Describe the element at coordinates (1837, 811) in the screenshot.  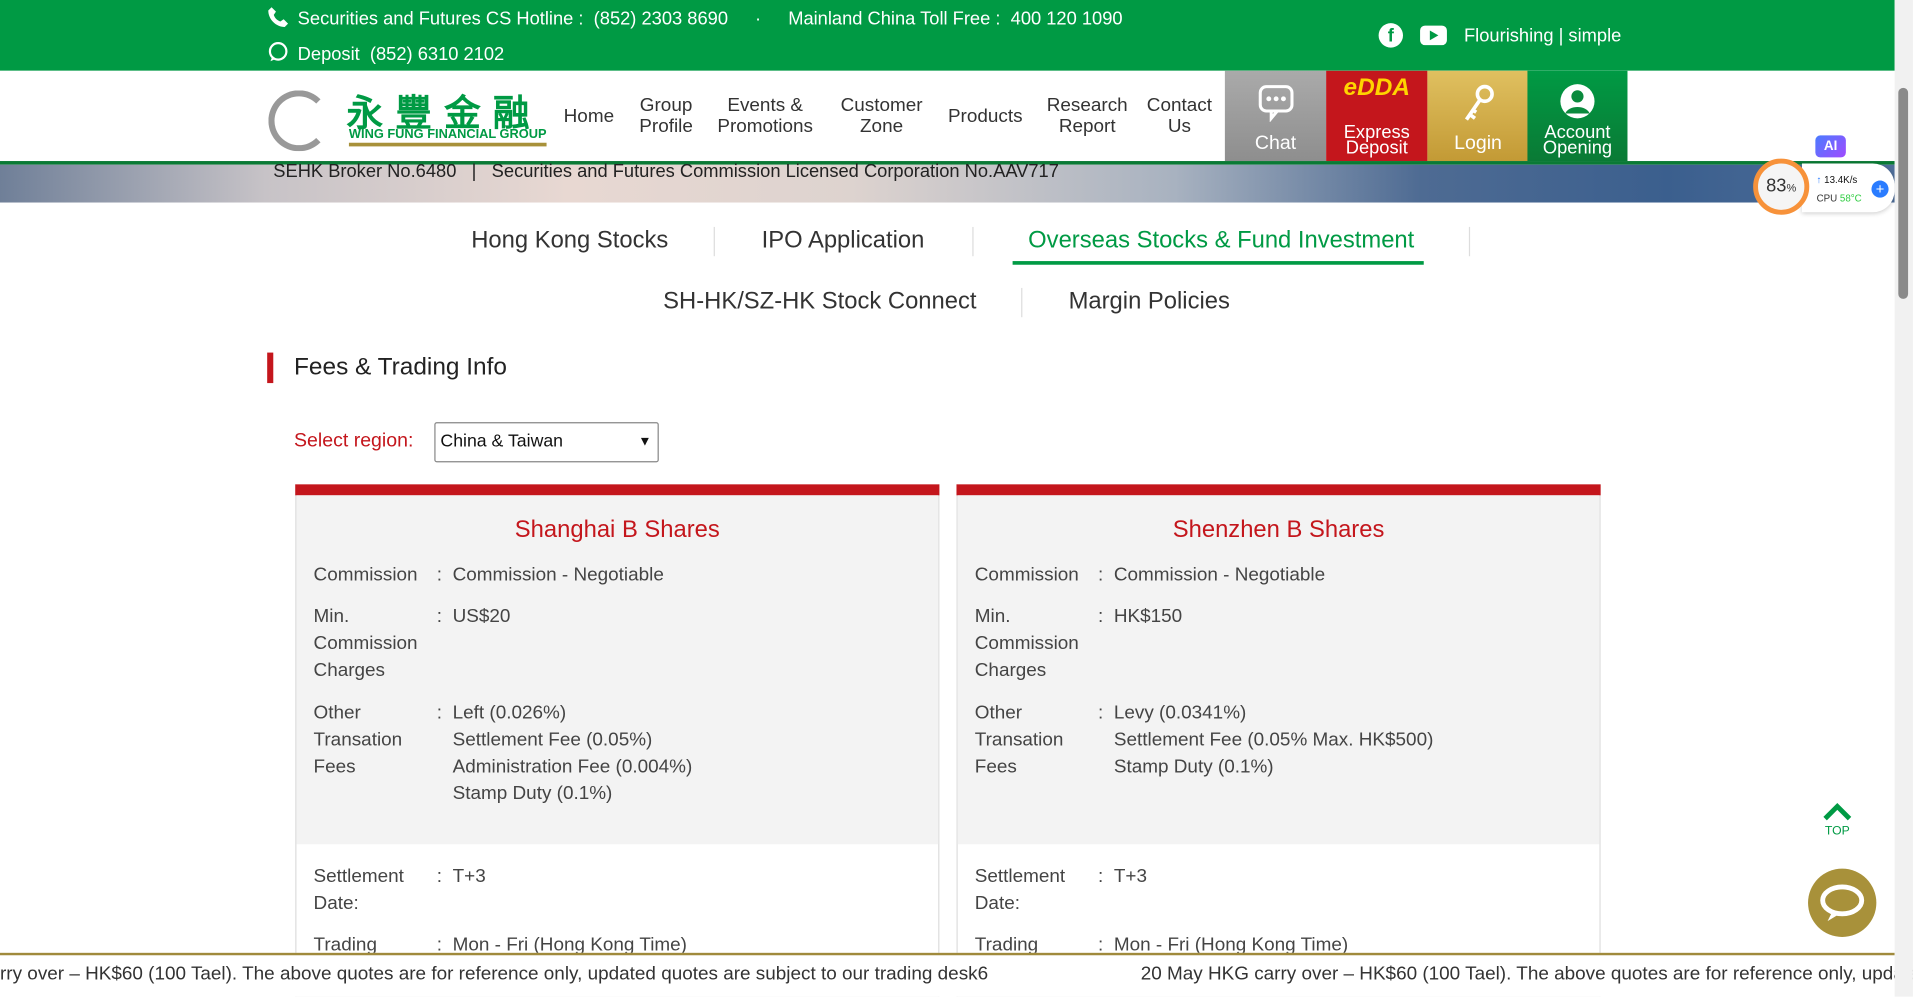
I see `chevron-up-icon` at that location.